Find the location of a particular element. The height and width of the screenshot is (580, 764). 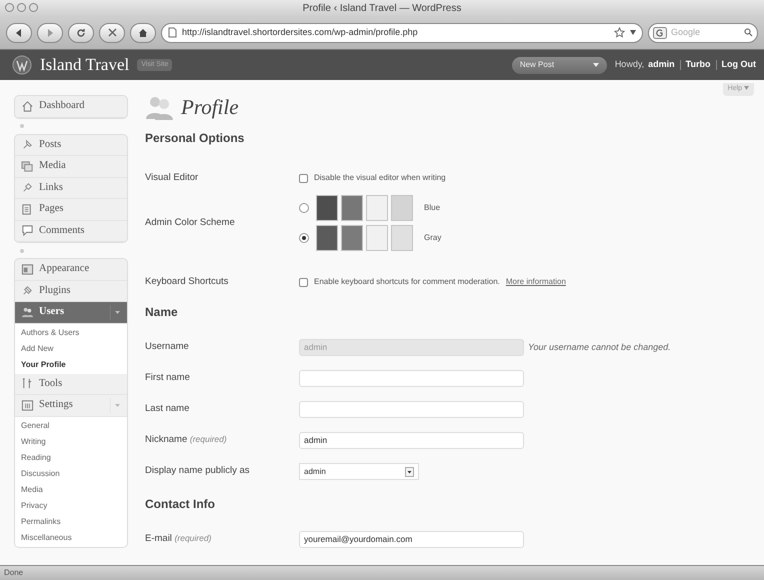

menu-item: Links is located at coordinates (71, 188).